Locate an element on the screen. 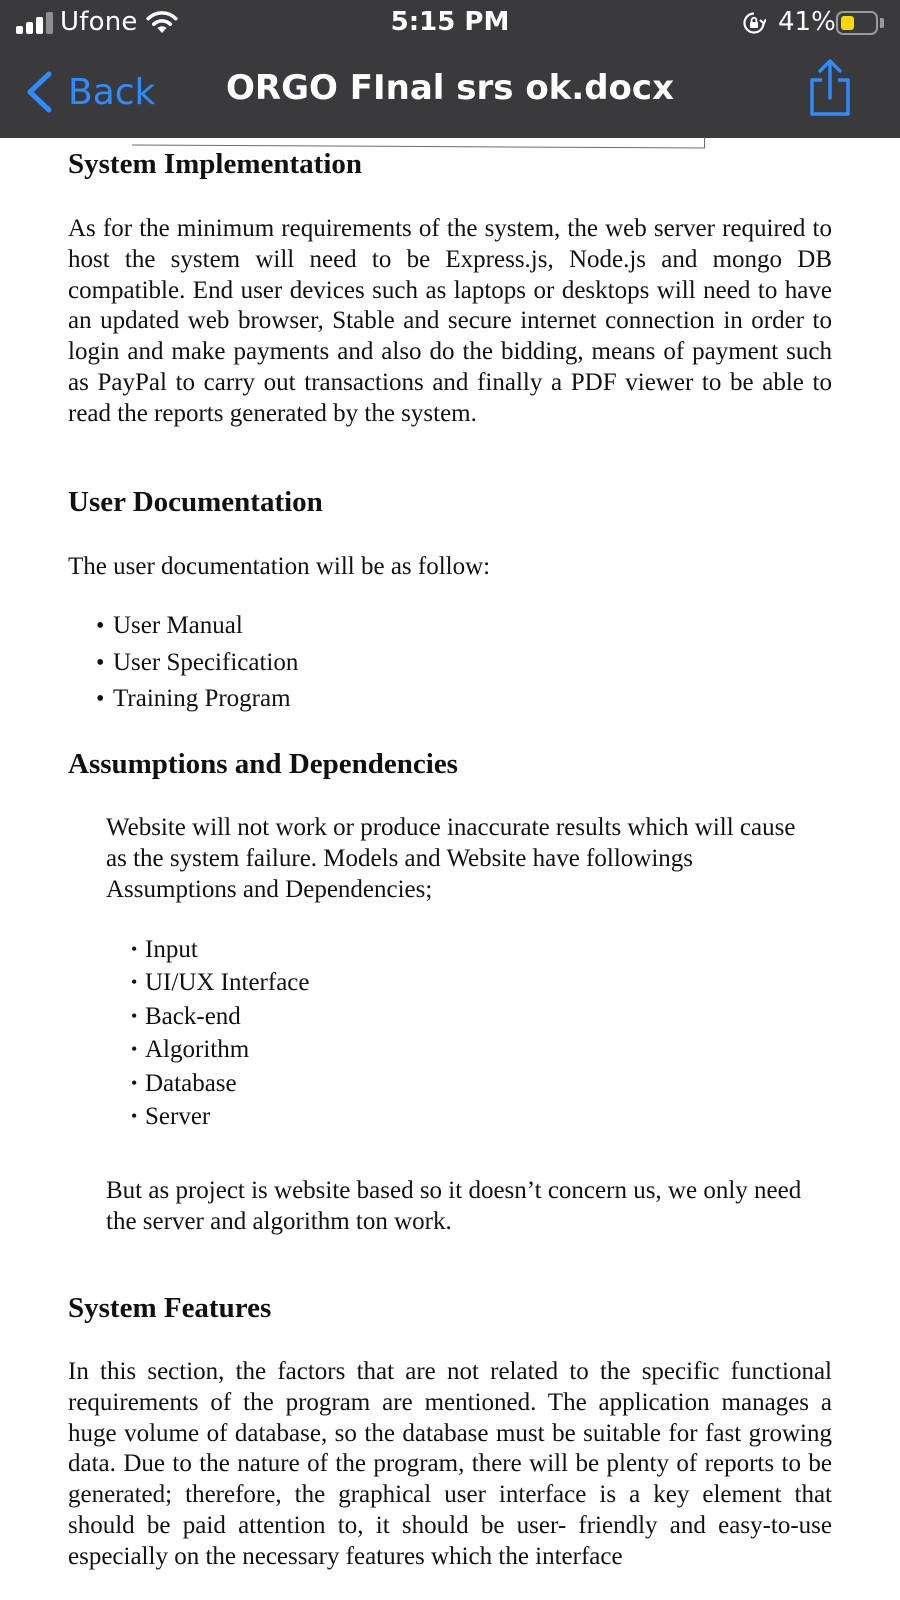 This screenshot has height=1600, width=900. list-item: User Specification is located at coordinates (197, 663).